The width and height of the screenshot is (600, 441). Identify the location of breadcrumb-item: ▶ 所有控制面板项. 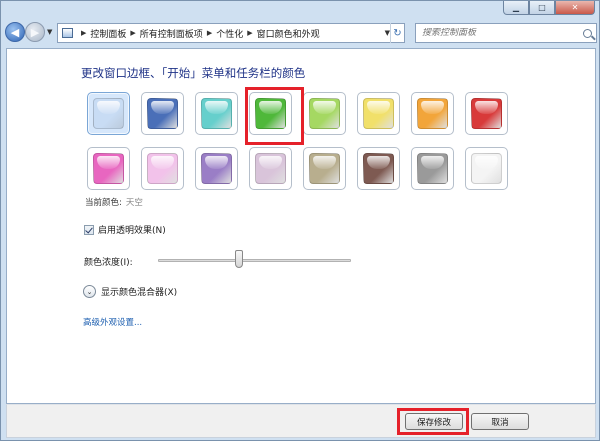
(164, 33).